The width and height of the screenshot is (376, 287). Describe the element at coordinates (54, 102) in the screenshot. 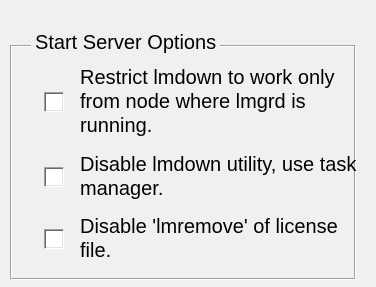

I see `restrict-lmdown-checkbox` at that location.